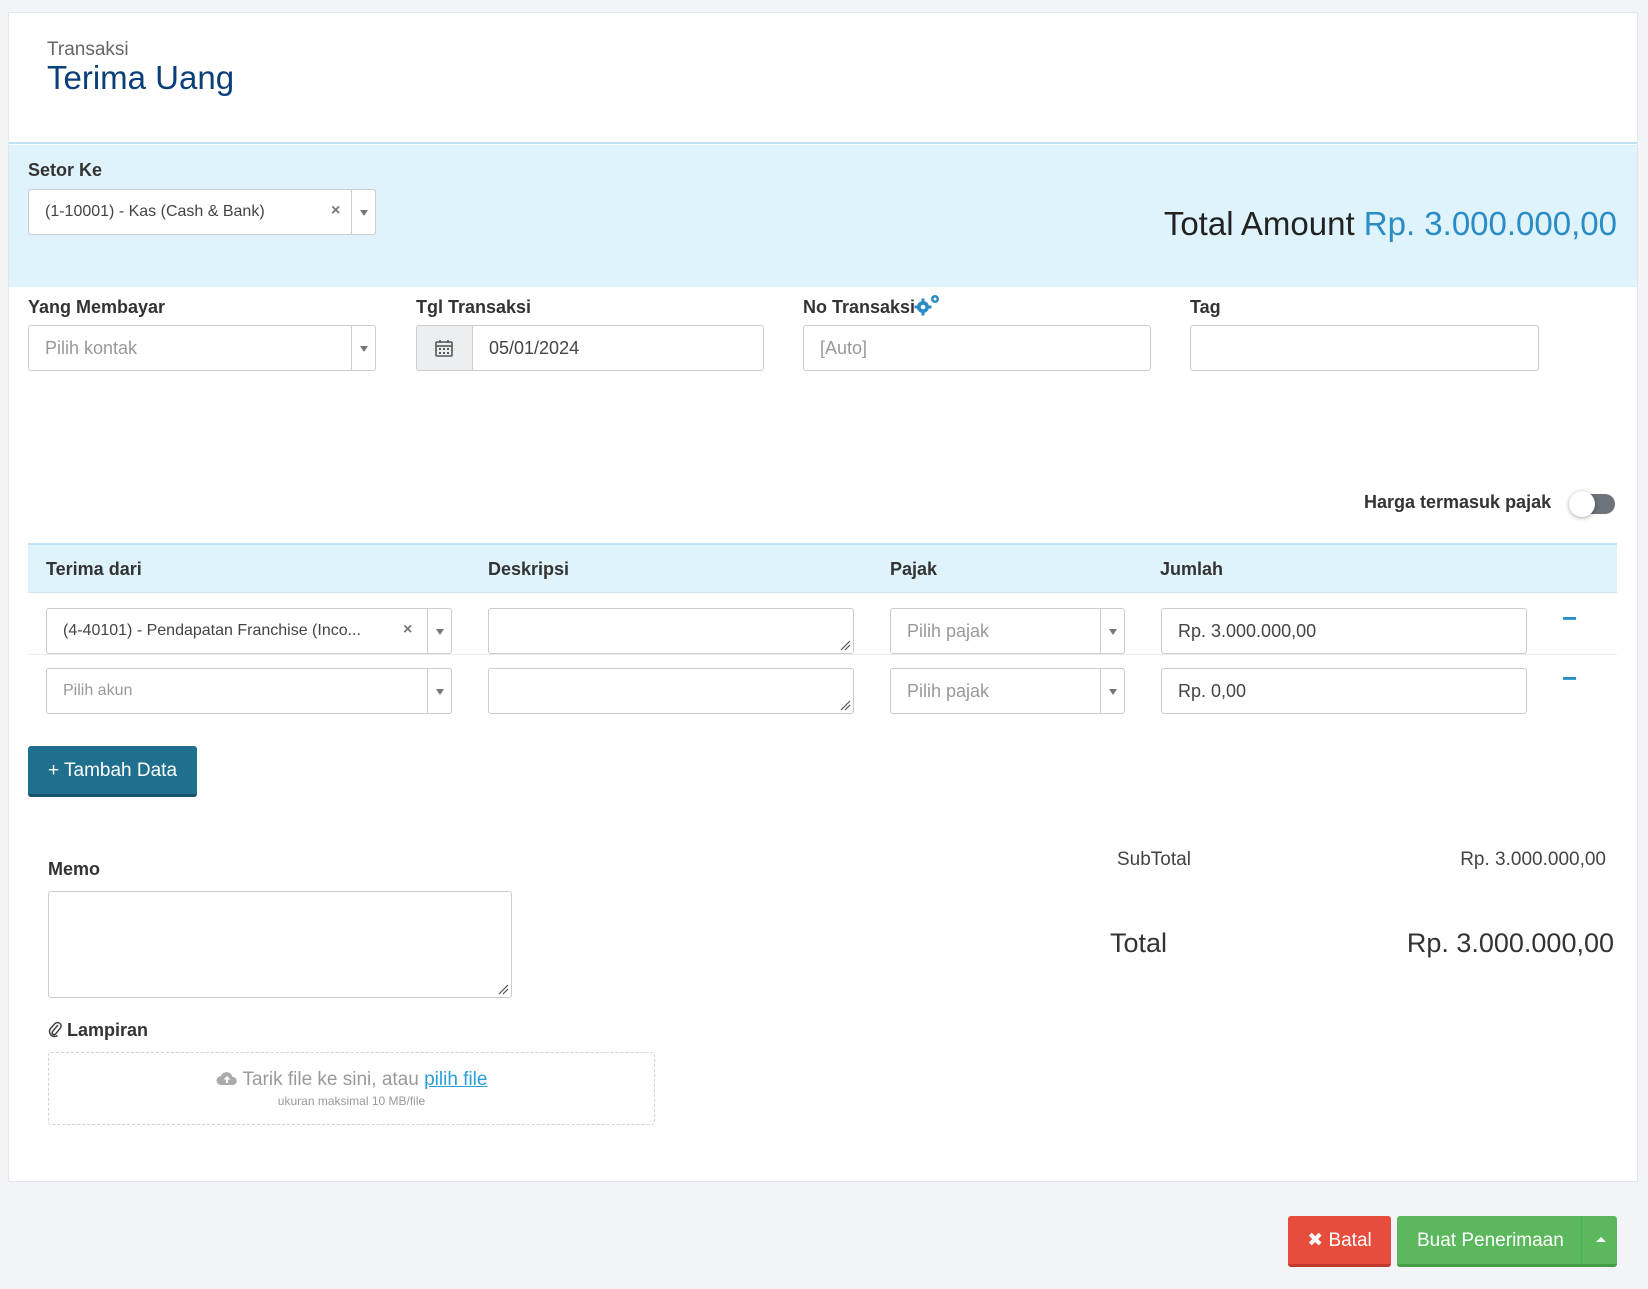  Describe the element at coordinates (1350, 1240) in the screenshot. I see `cancel-label: Batal` at that location.